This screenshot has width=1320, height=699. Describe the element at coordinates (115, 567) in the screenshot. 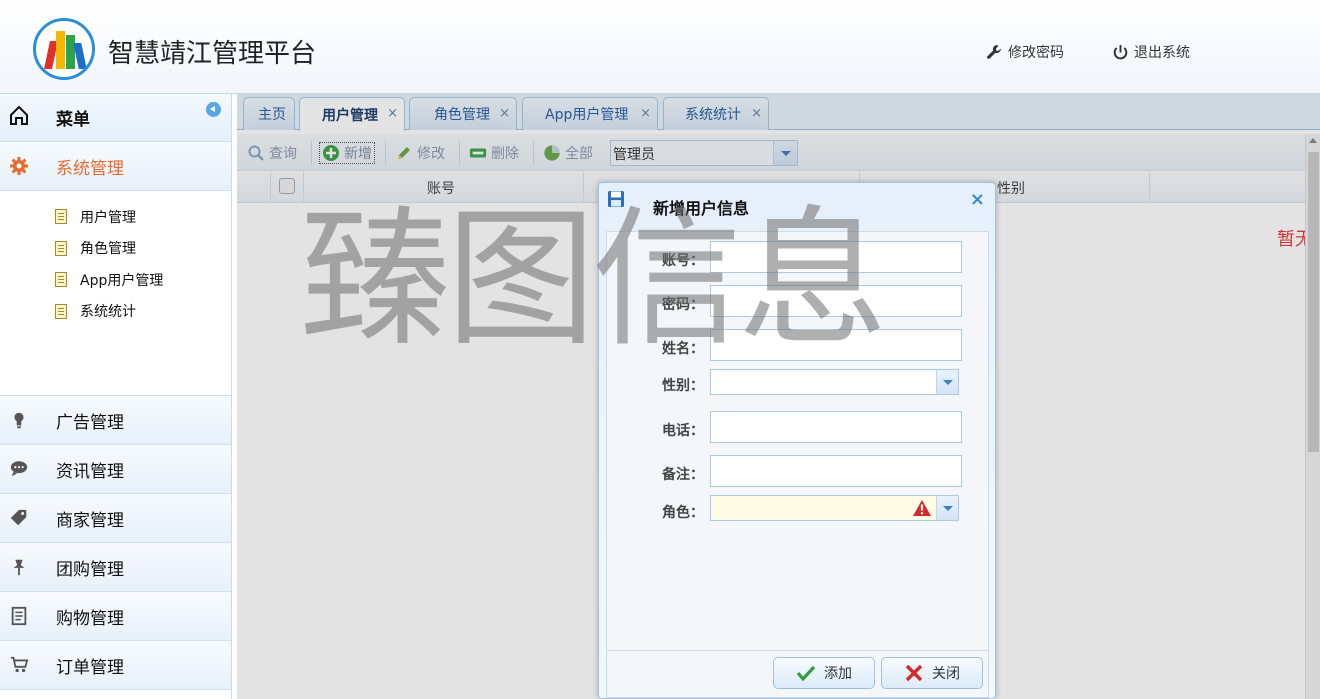

I see `sidebar-group-group-buying: 团购管理` at that location.